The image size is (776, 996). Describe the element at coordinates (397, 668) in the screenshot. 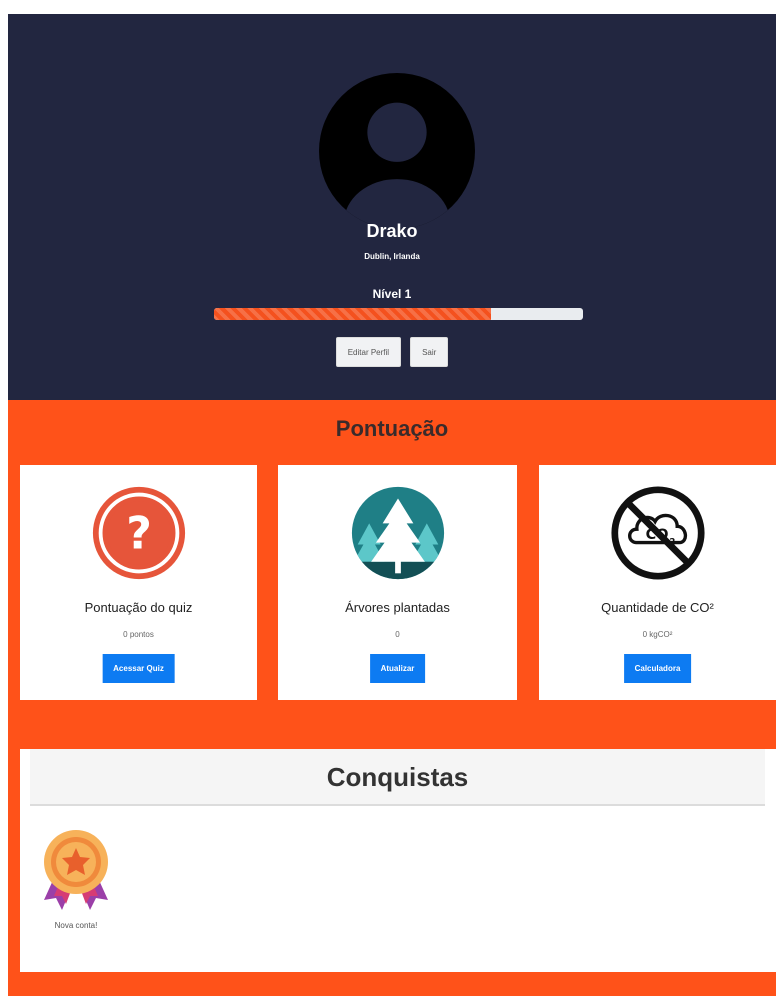

I see `update-trees-button: Atualizar` at that location.